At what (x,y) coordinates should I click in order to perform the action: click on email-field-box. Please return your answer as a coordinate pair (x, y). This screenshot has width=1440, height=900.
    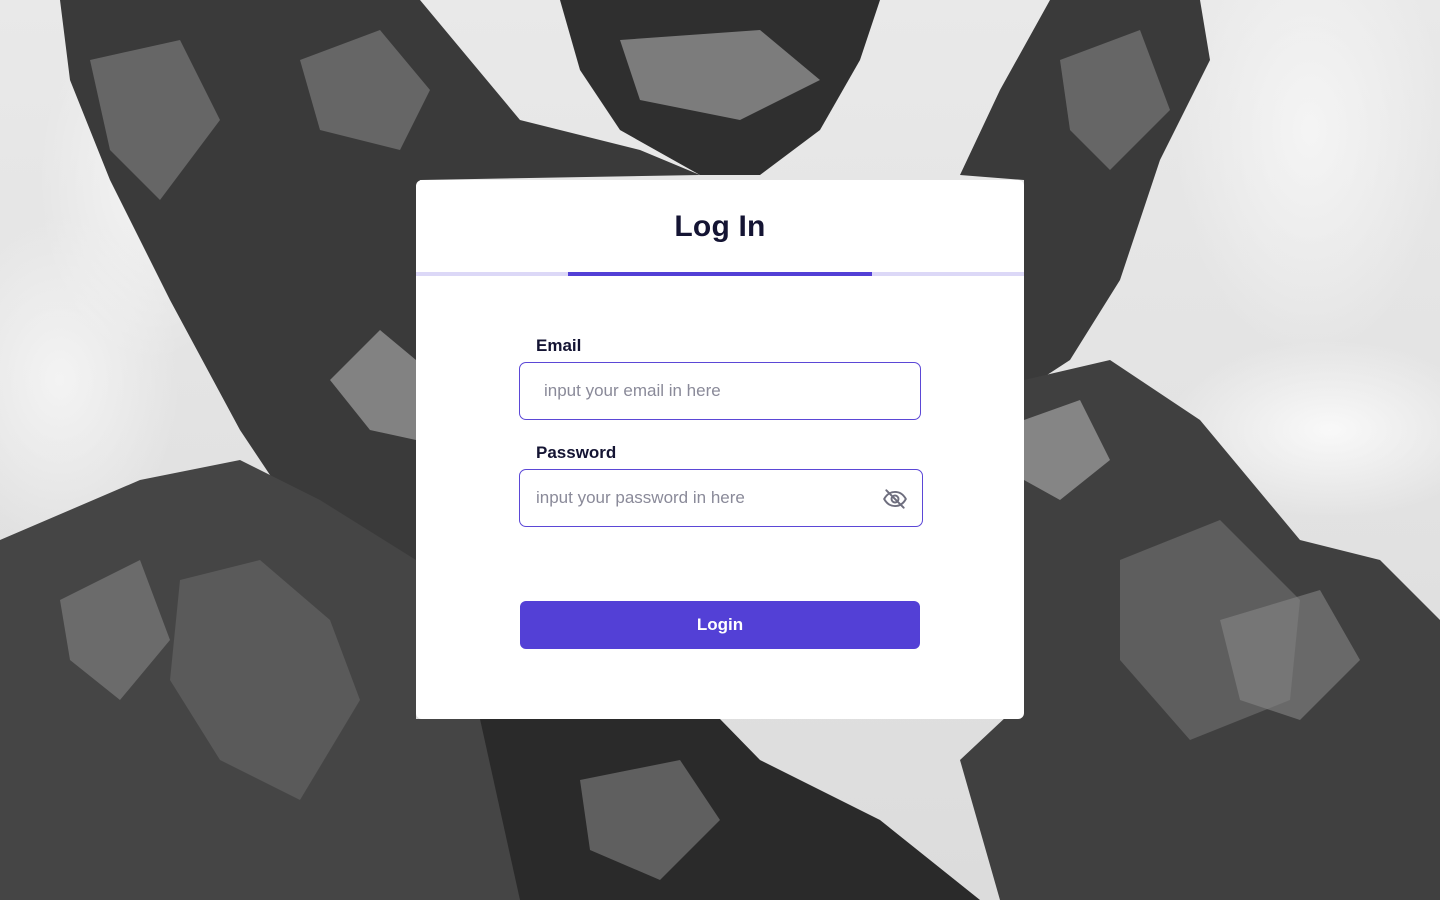
    Looking at the image, I should click on (720, 391).